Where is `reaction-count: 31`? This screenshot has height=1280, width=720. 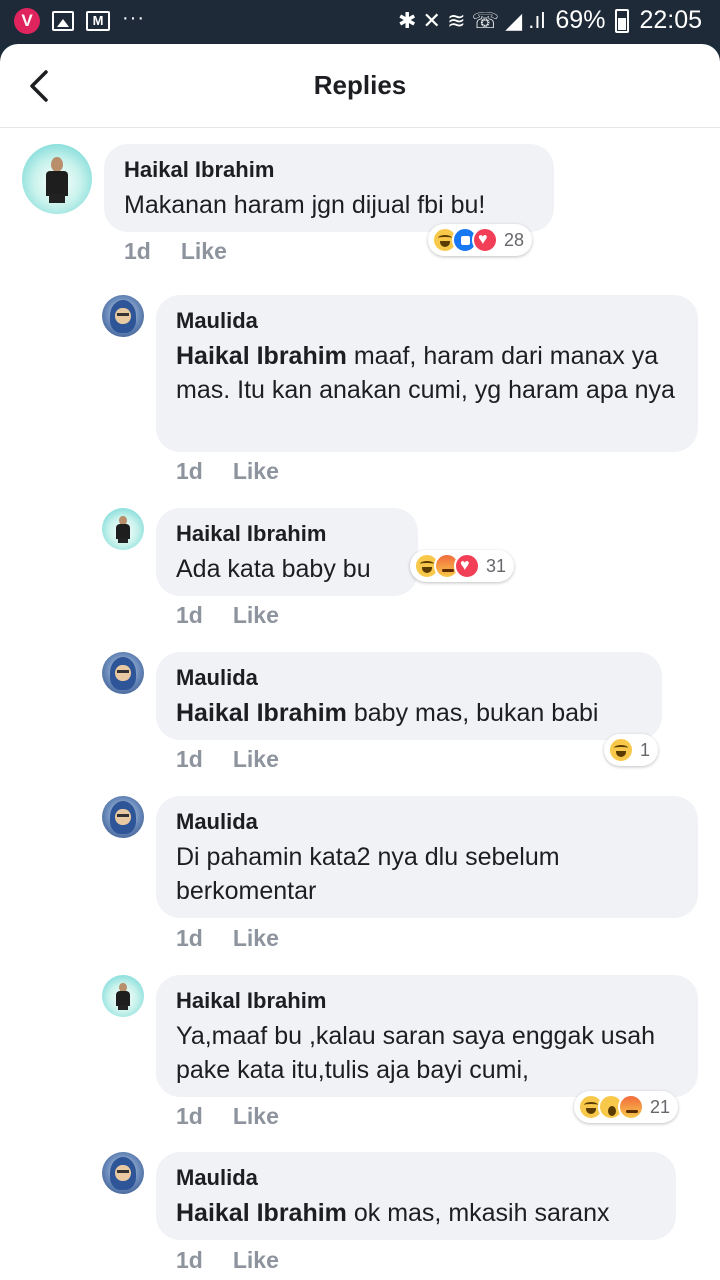 reaction-count: 31 is located at coordinates (496, 565).